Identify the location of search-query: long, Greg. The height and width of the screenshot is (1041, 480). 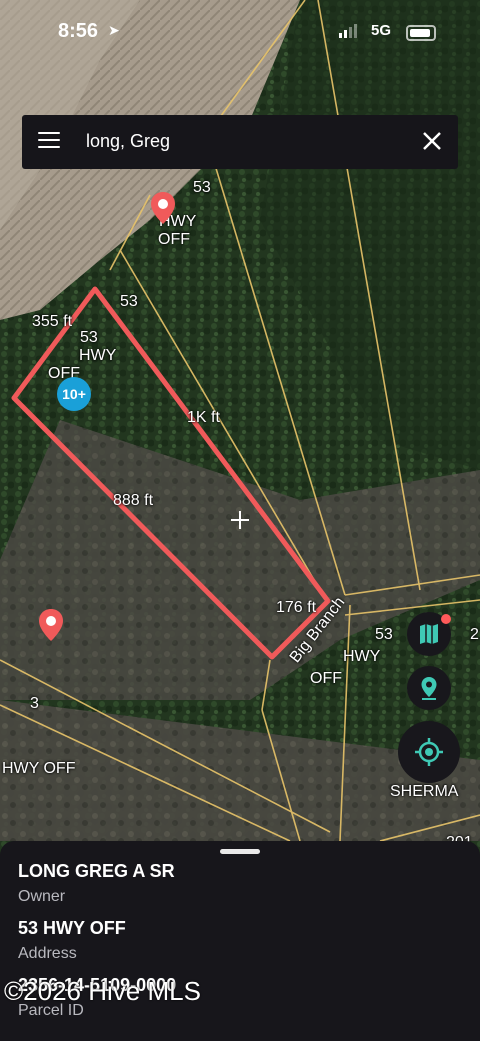
(128, 141).